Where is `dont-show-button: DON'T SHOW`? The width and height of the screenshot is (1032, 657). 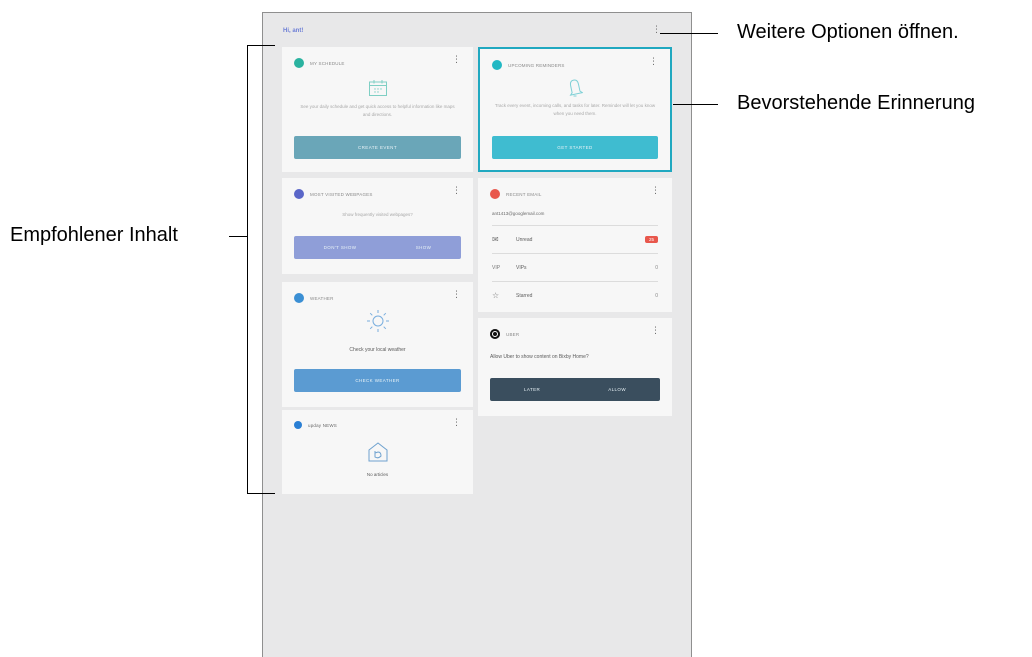
dont-show-button: DON'T SHOW is located at coordinates (340, 247).